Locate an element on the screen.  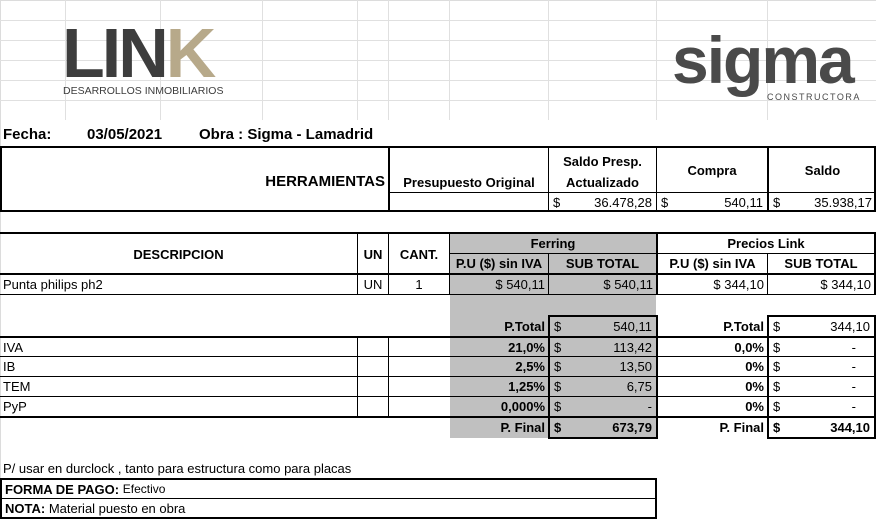
un-header: UN is located at coordinates (373, 254).